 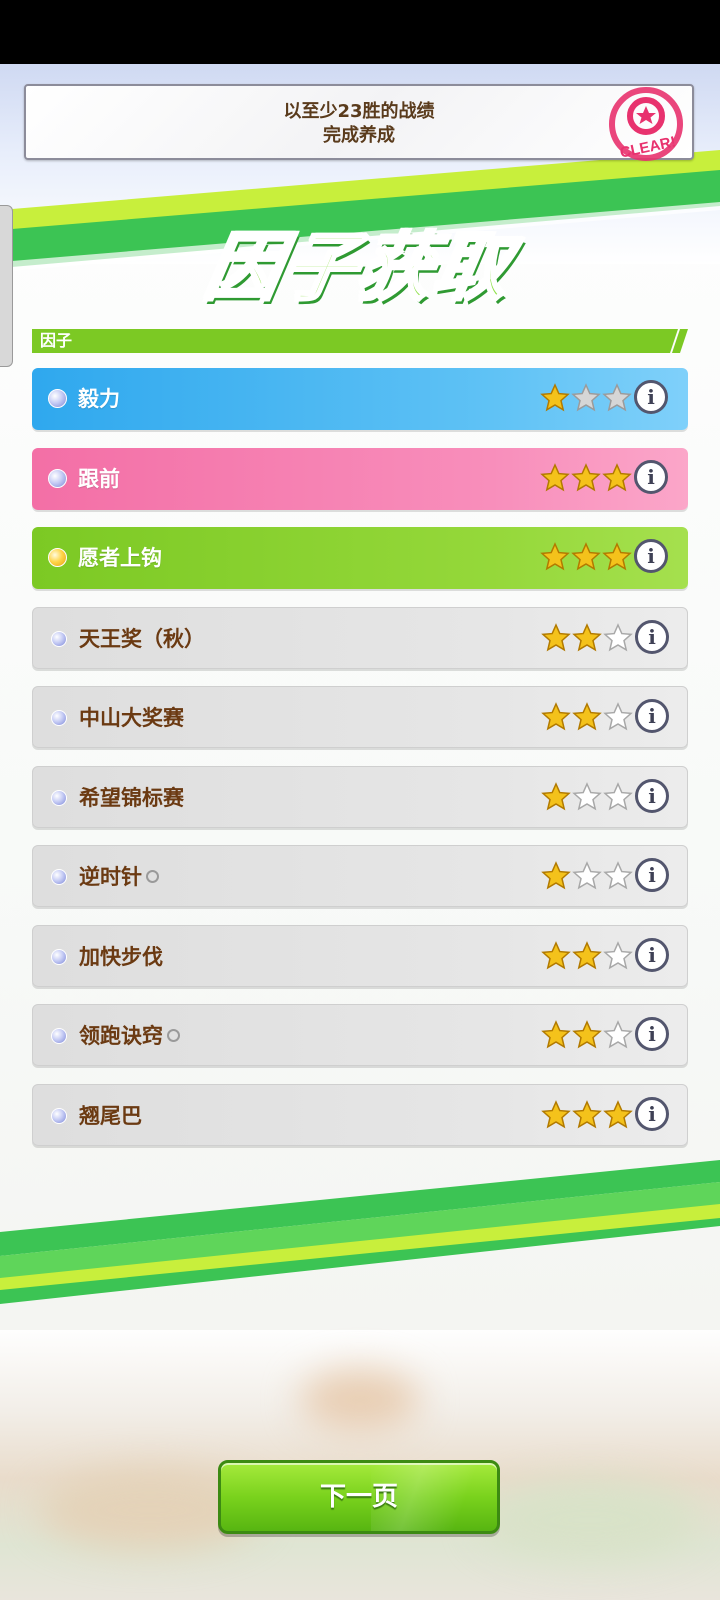 I want to click on factor-name-text: 希望锦标赛, so click(x=131, y=798).